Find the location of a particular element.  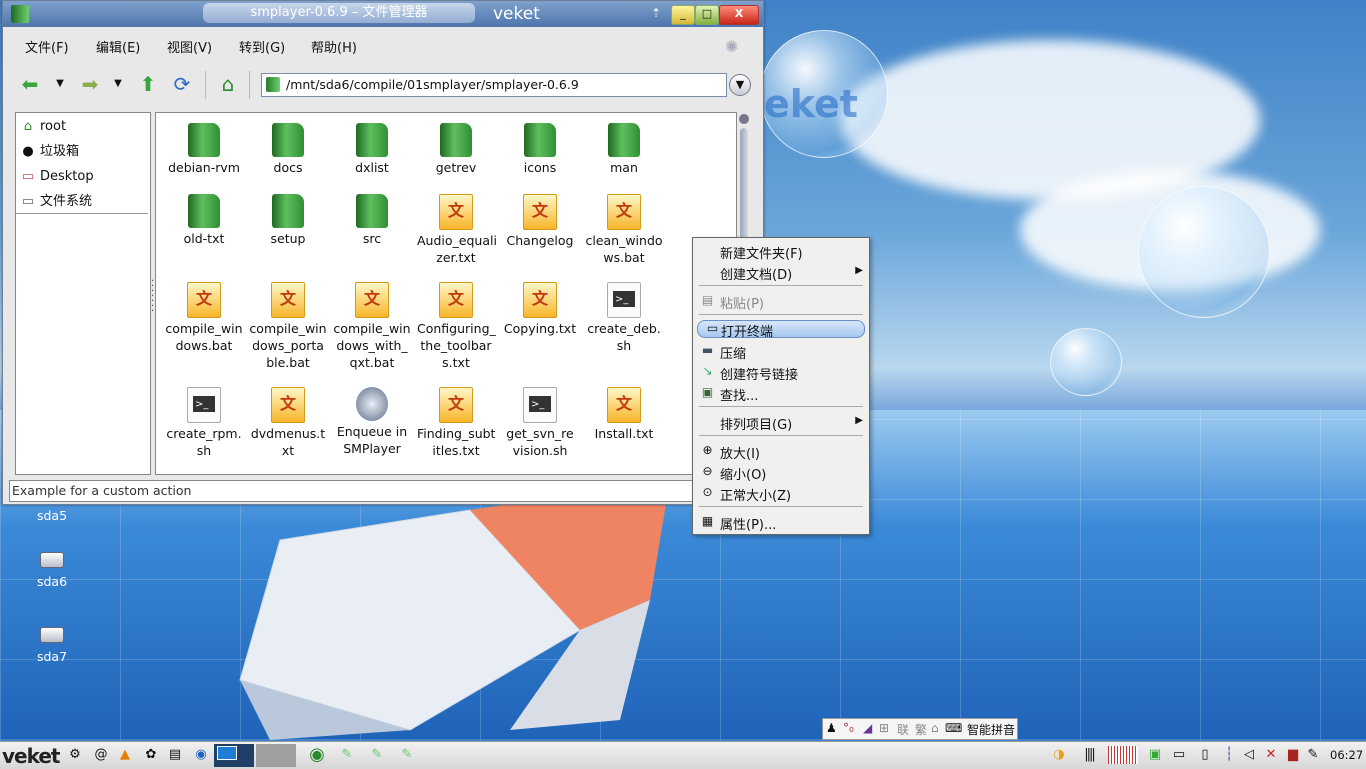

file-item: 文 Install.txt is located at coordinates (624, 414).